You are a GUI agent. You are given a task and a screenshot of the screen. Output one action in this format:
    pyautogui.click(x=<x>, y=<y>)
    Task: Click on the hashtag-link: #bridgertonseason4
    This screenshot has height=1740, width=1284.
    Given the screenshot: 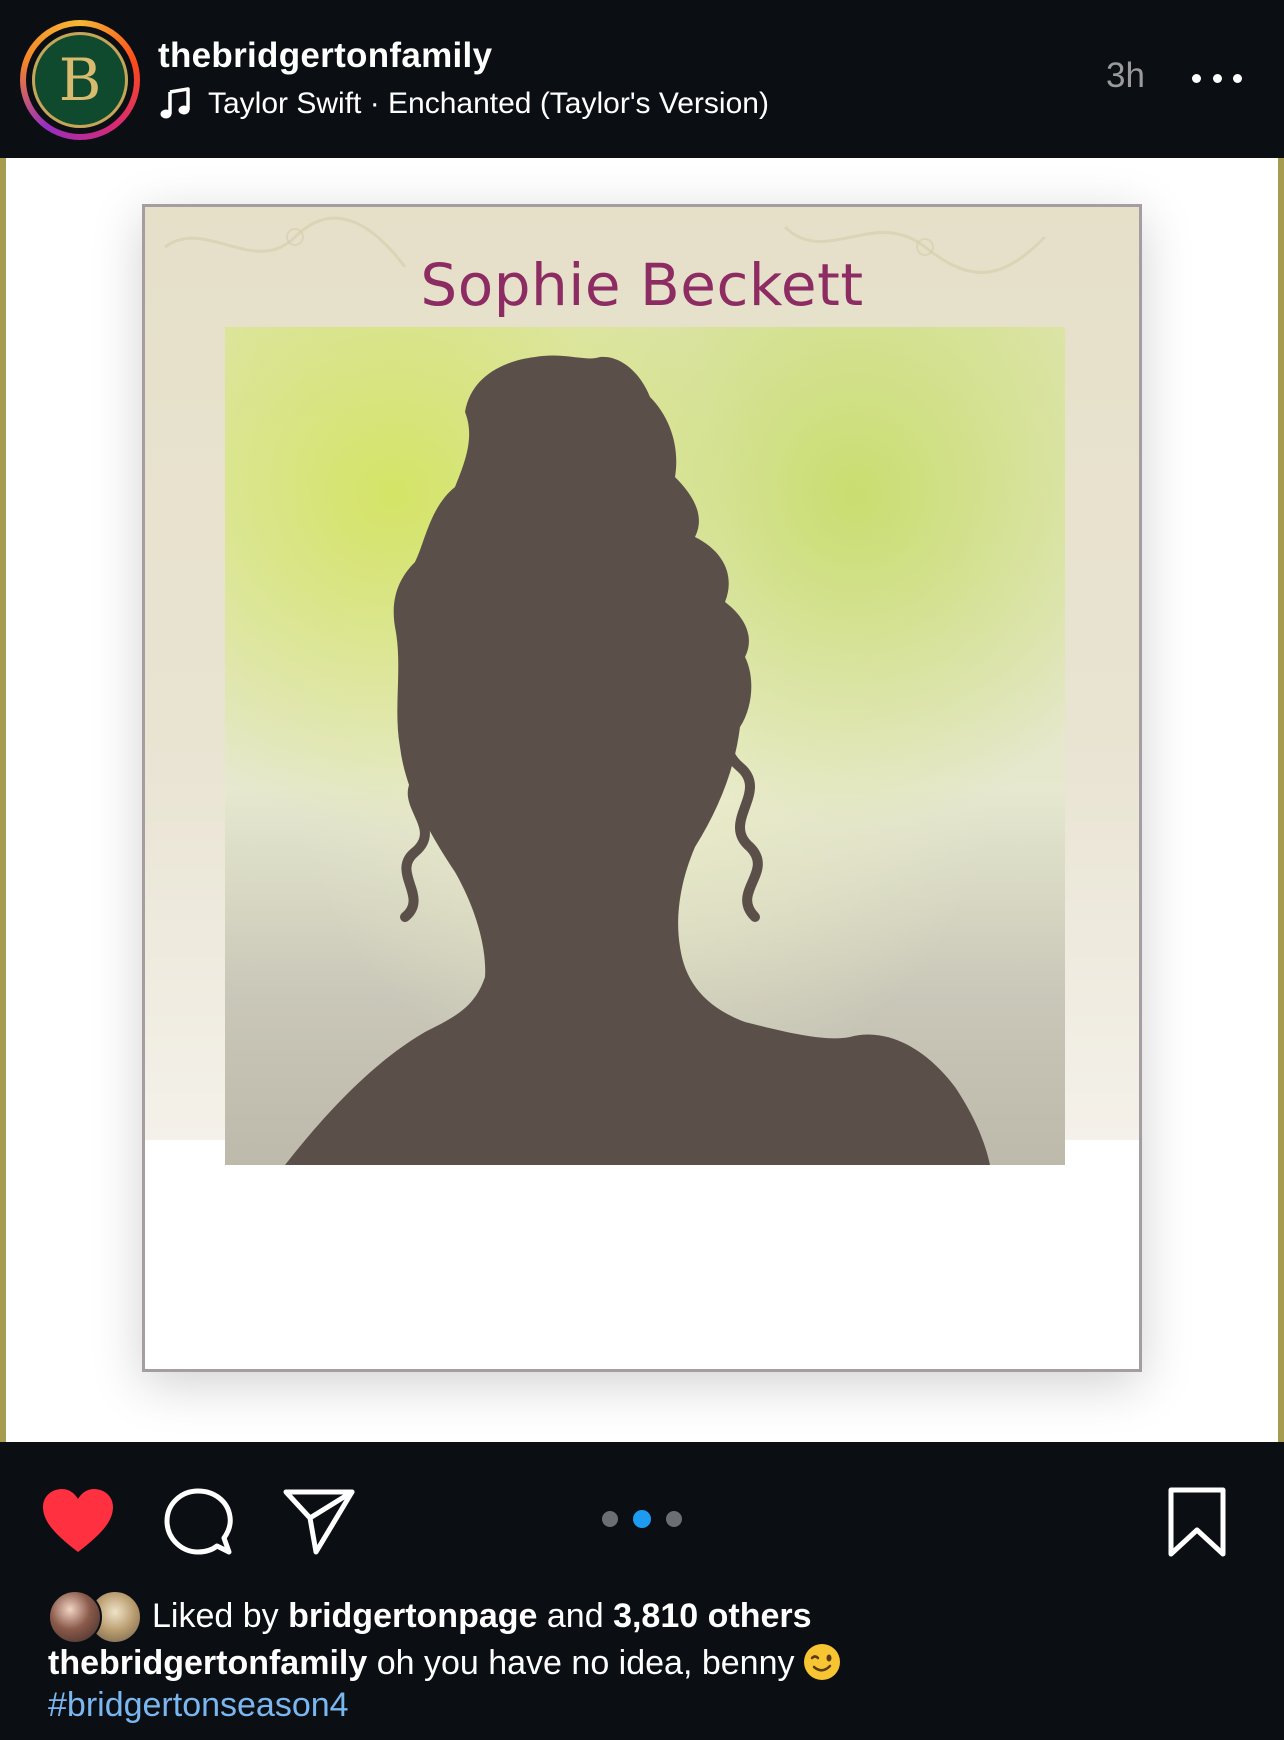 What is the action you would take?
    pyautogui.click(x=198, y=1705)
    